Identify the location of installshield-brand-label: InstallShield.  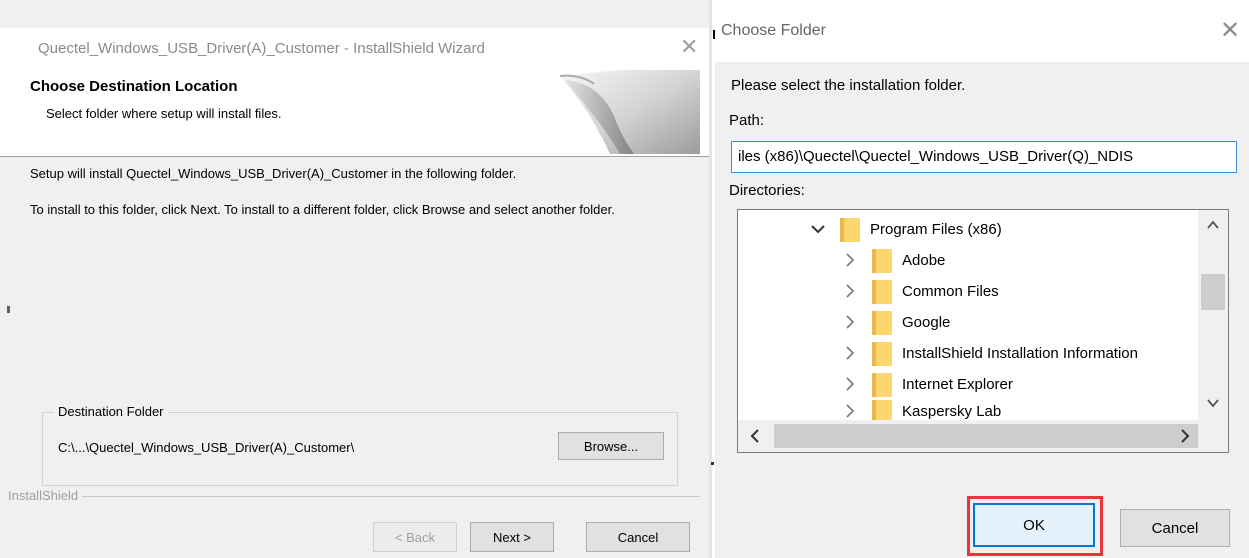
(45, 495).